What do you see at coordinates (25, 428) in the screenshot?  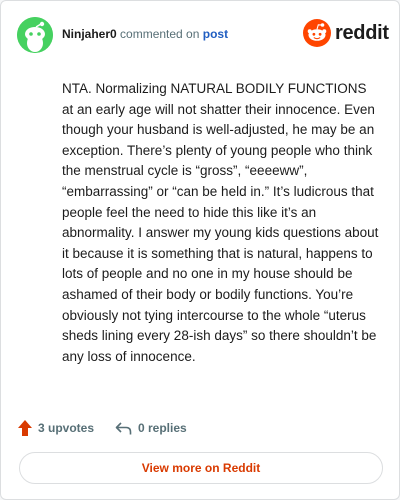 I see `upvote-arrow-icon` at bounding box center [25, 428].